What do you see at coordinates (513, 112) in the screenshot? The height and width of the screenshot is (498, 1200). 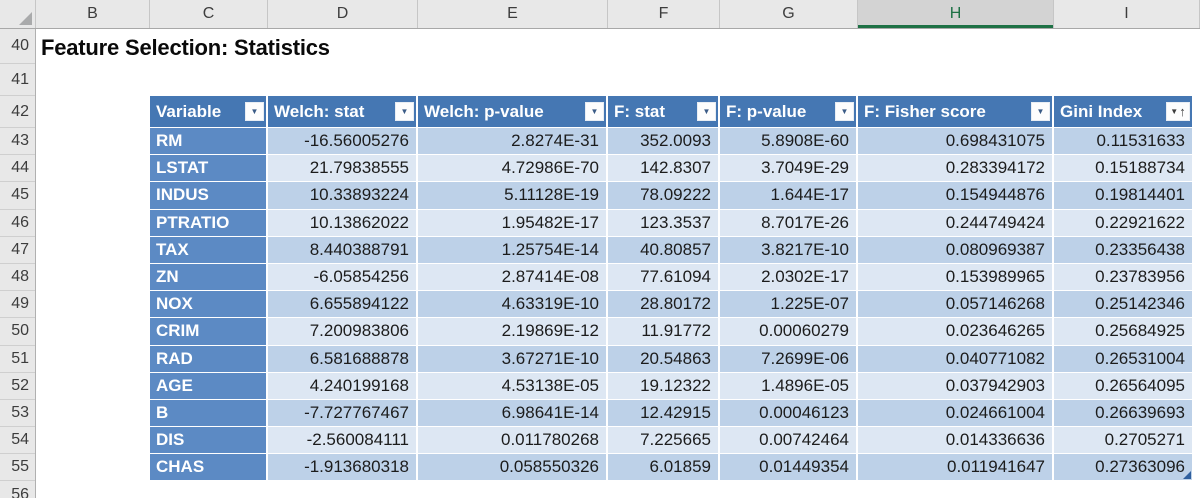 I see `header-cell-welch-p-value: Welch: p-value ▼` at bounding box center [513, 112].